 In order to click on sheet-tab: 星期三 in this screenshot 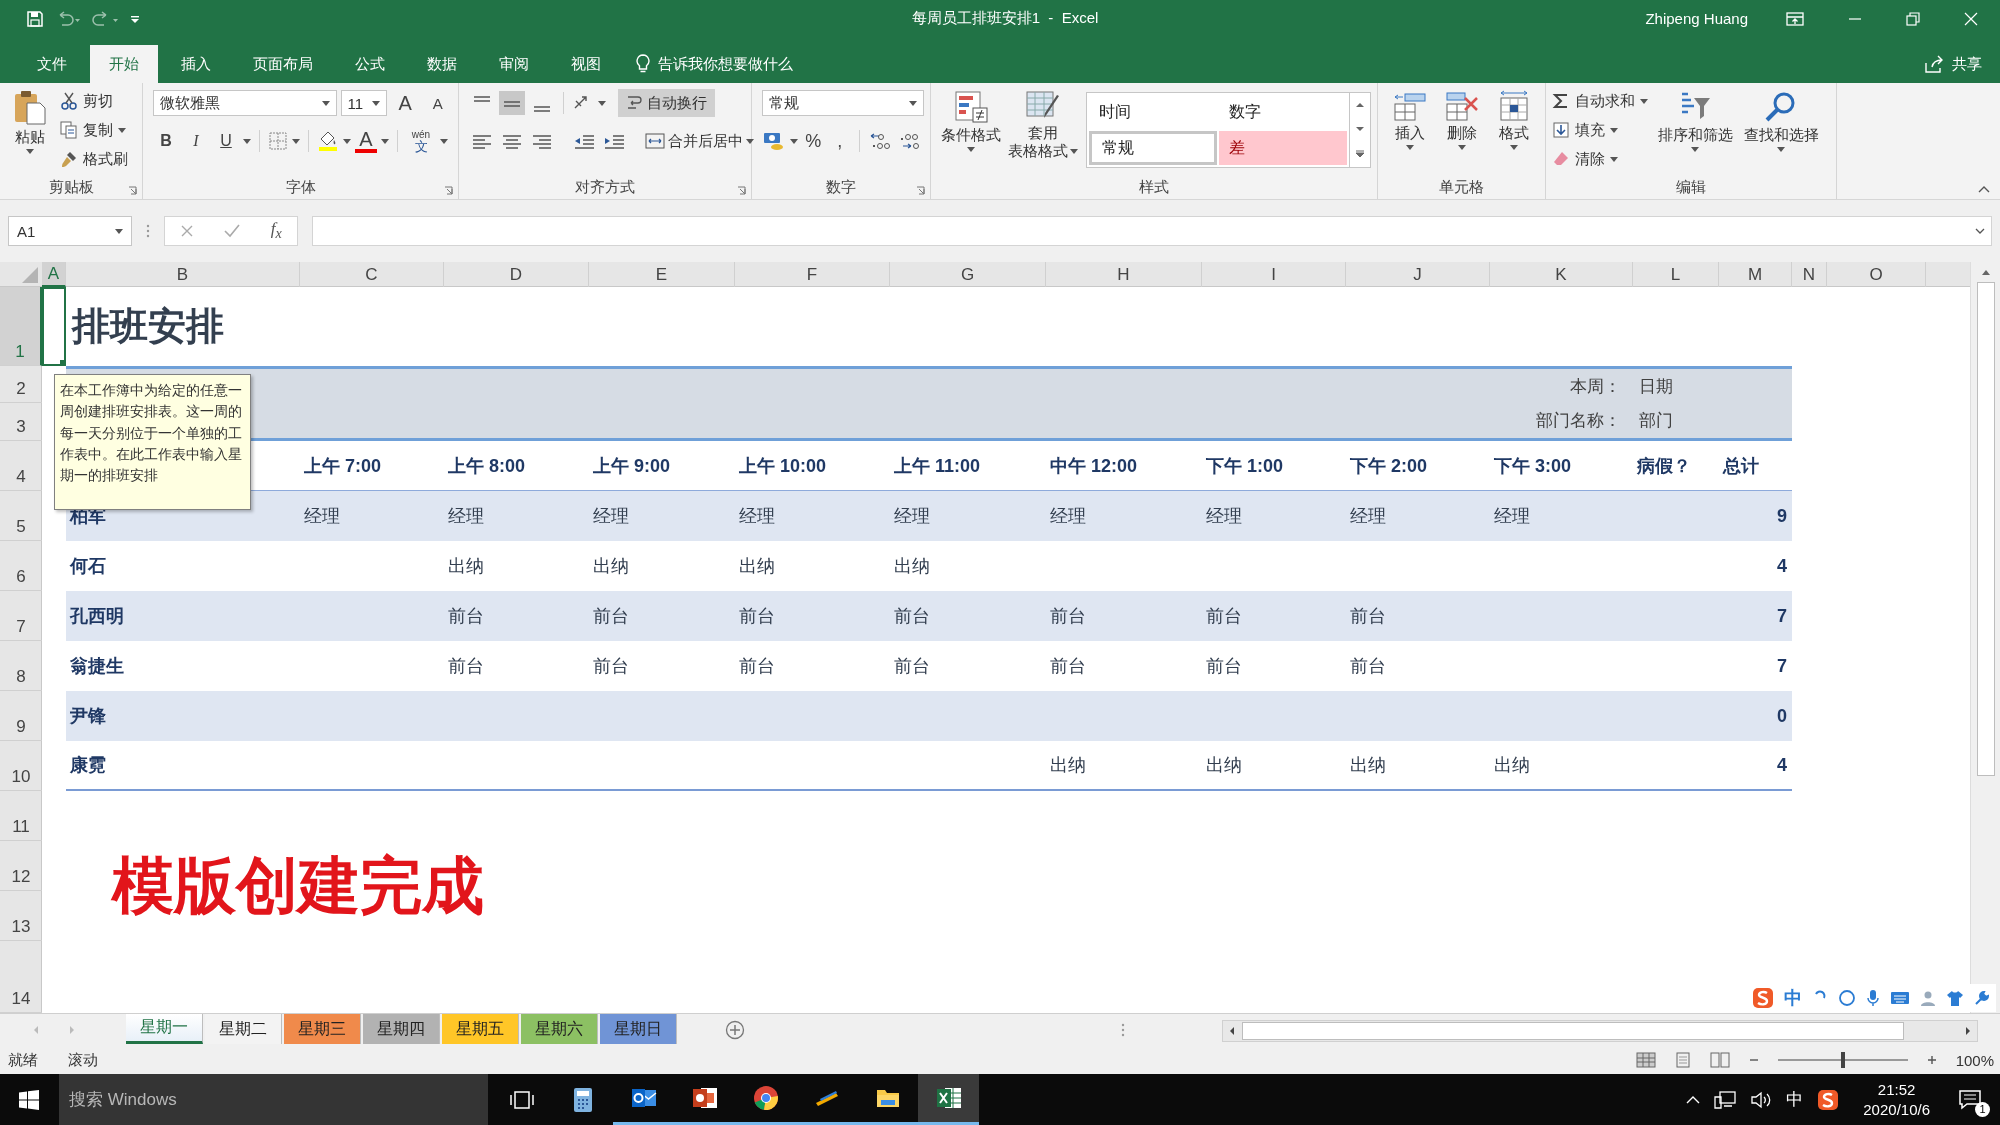, I will do `click(322, 1029)`.